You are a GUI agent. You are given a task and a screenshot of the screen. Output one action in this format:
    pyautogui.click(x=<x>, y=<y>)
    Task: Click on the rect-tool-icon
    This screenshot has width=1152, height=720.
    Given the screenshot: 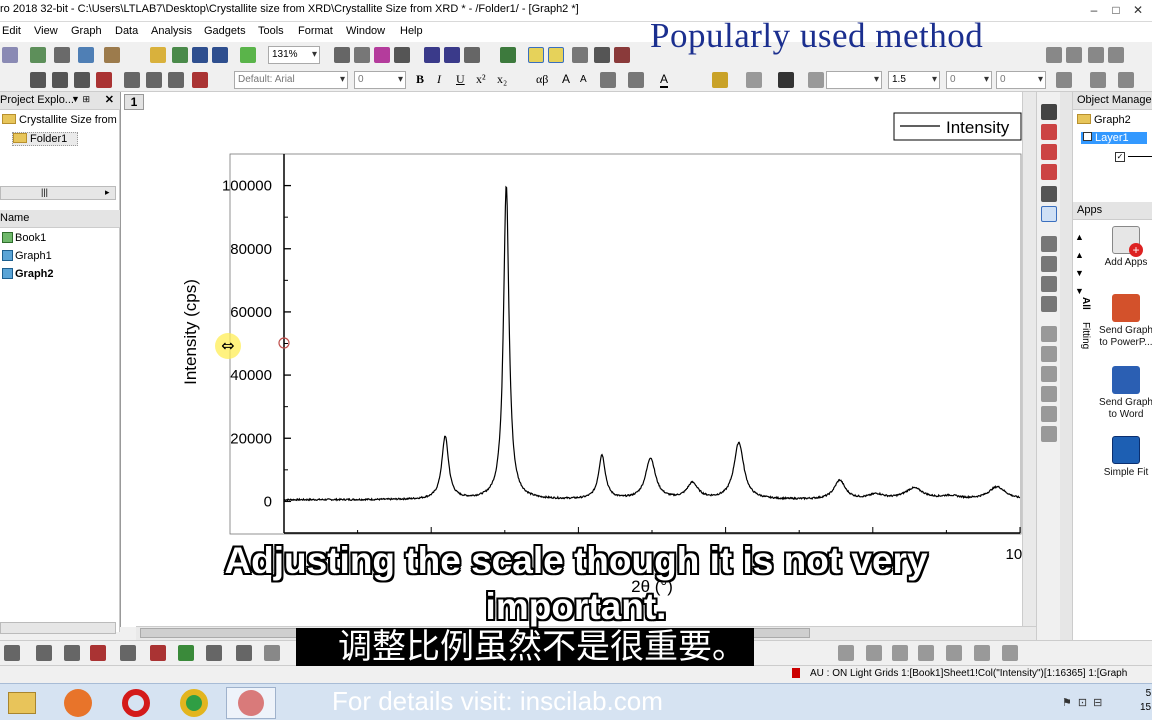 What is the action you would take?
    pyautogui.click(x=1049, y=374)
    